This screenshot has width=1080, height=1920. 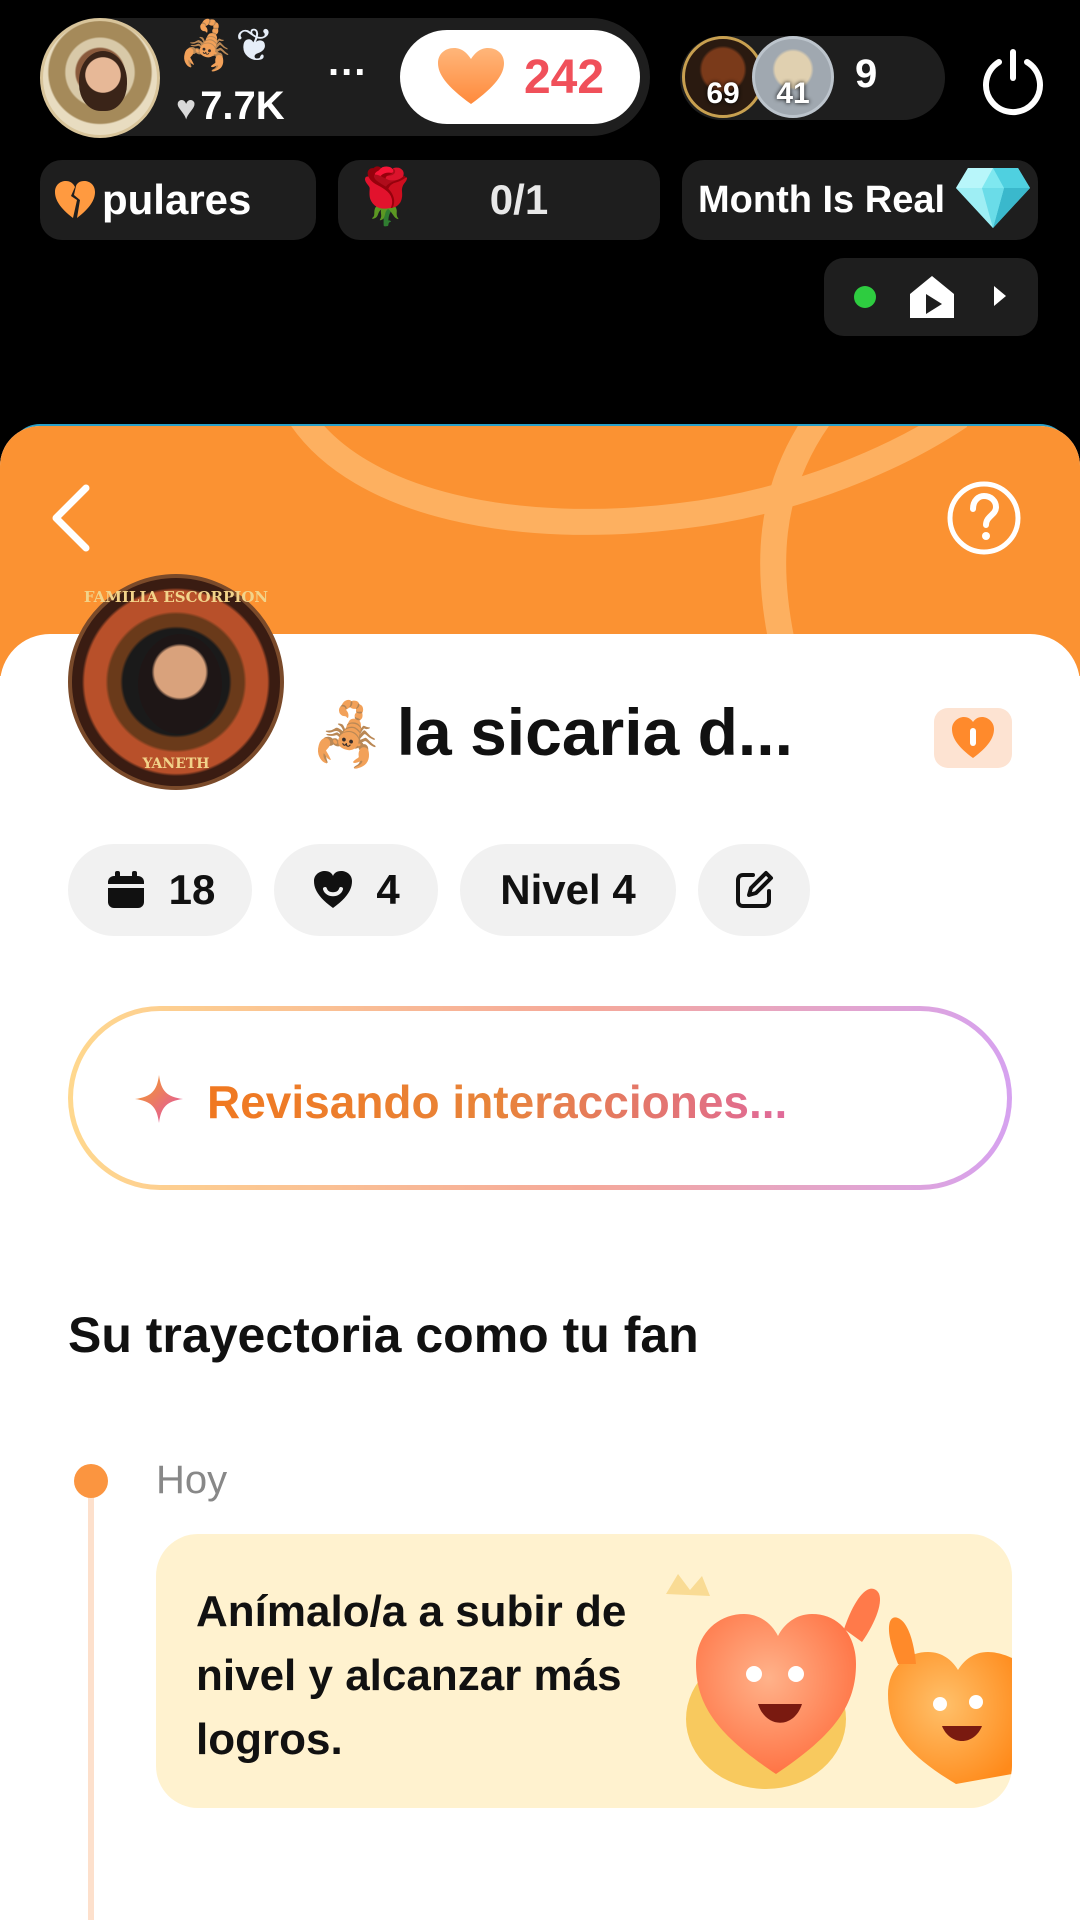 I want to click on fan-avatar: FAMILIA ESCORPION YANETH, so click(x=176, y=682).